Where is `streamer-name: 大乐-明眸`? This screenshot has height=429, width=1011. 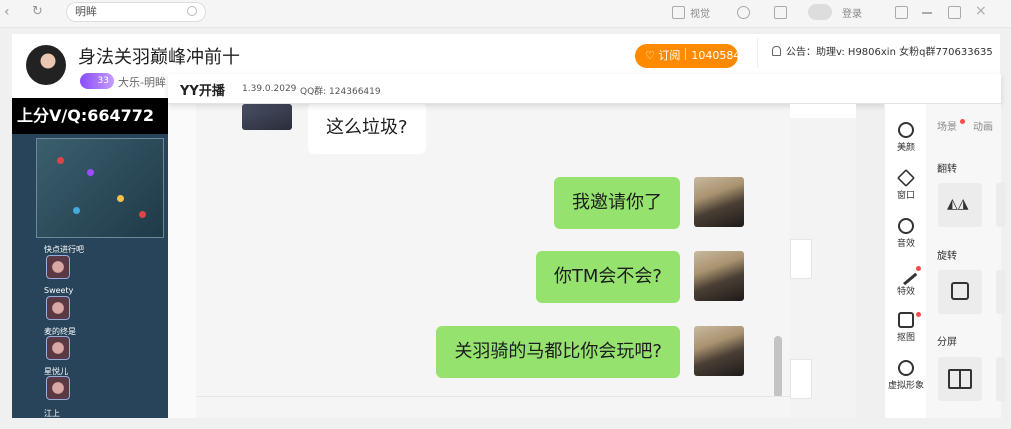
streamer-name: 大乐-明眸 is located at coordinates (142, 82).